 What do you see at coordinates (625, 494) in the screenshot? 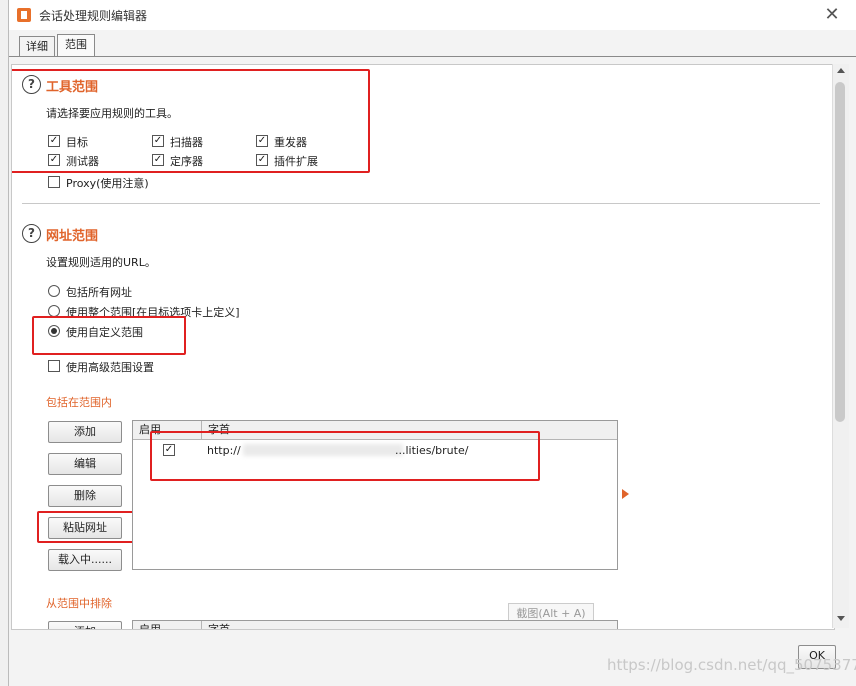
I see `expand-arrow-icon` at bounding box center [625, 494].